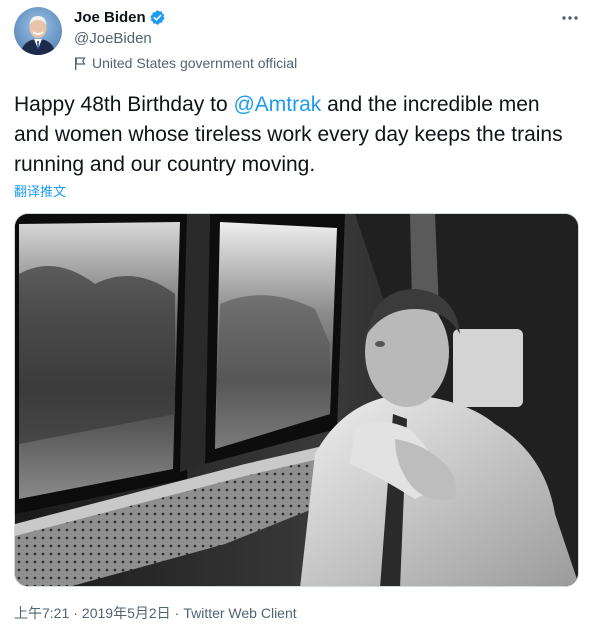 This screenshot has width=590, height=635. I want to click on avatar, so click(38, 31).